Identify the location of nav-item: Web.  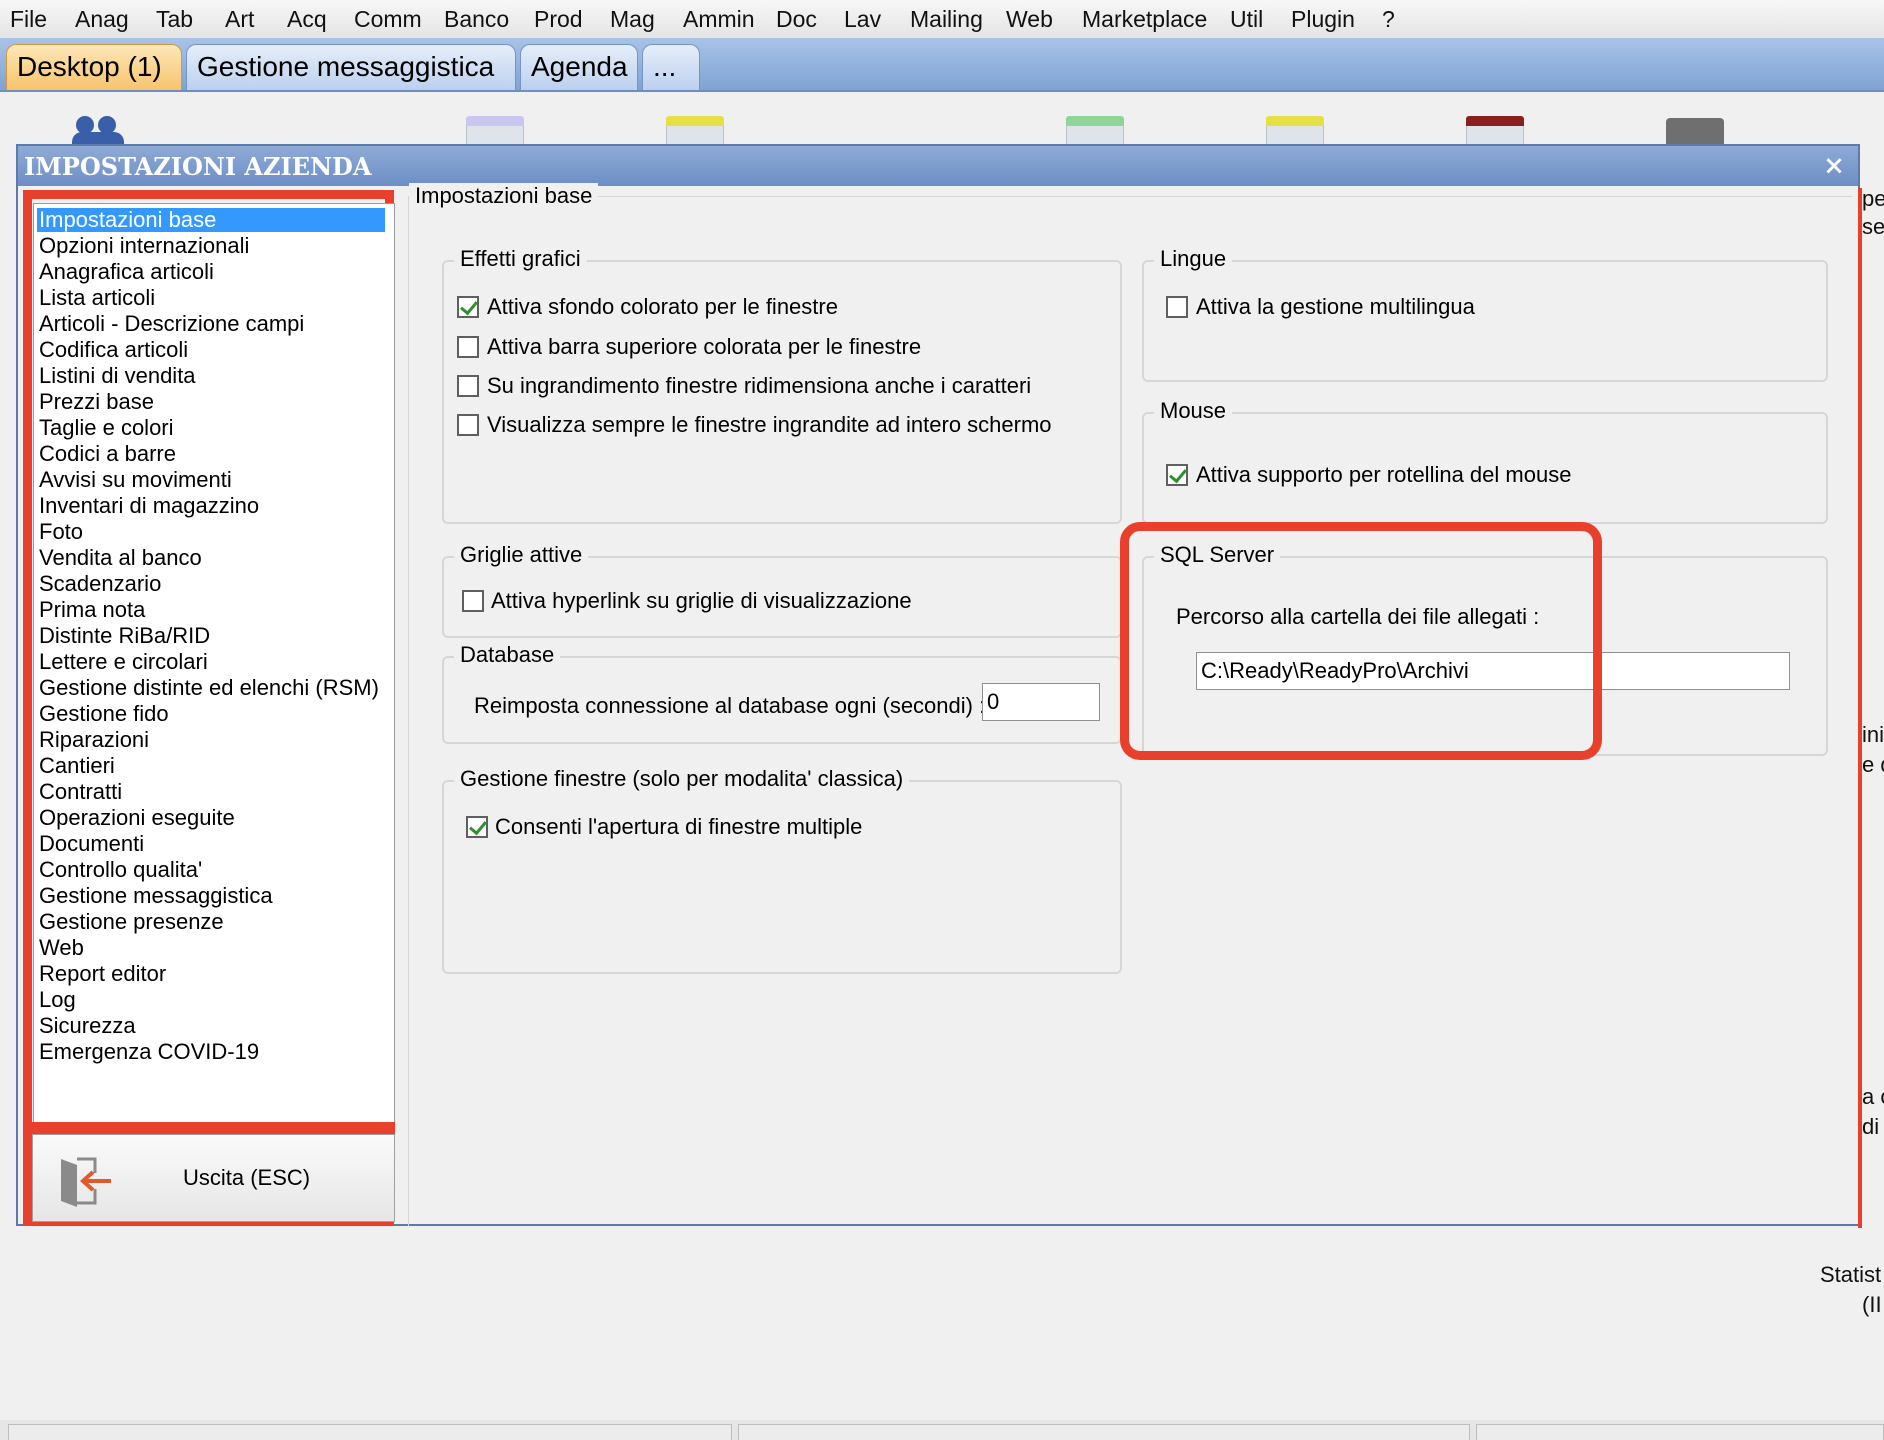
(60, 948).